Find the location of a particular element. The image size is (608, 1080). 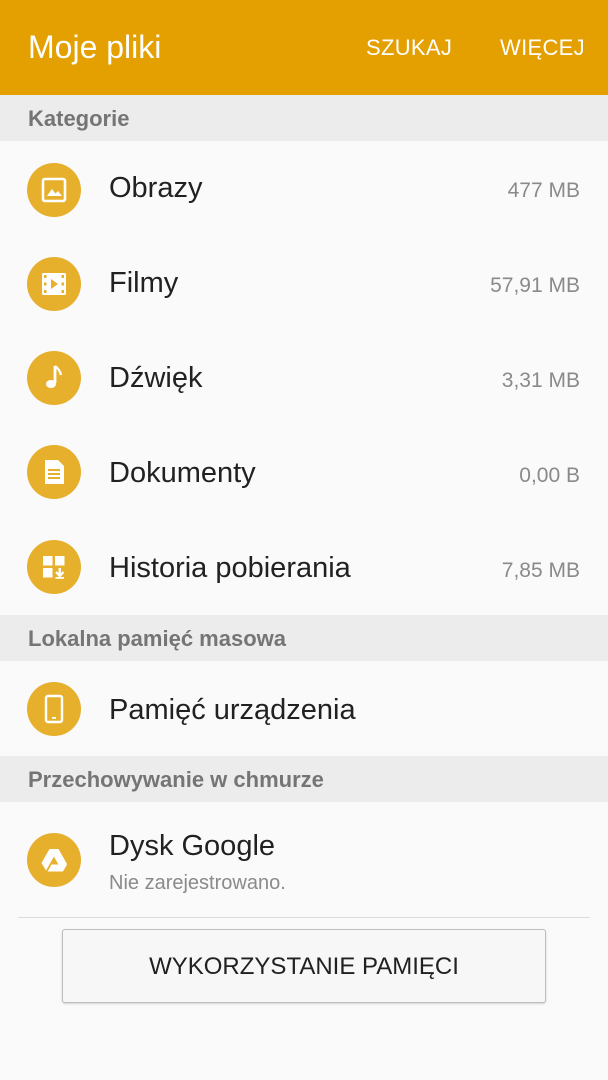

section-title: Przechowywanie w chmurze is located at coordinates (176, 779).